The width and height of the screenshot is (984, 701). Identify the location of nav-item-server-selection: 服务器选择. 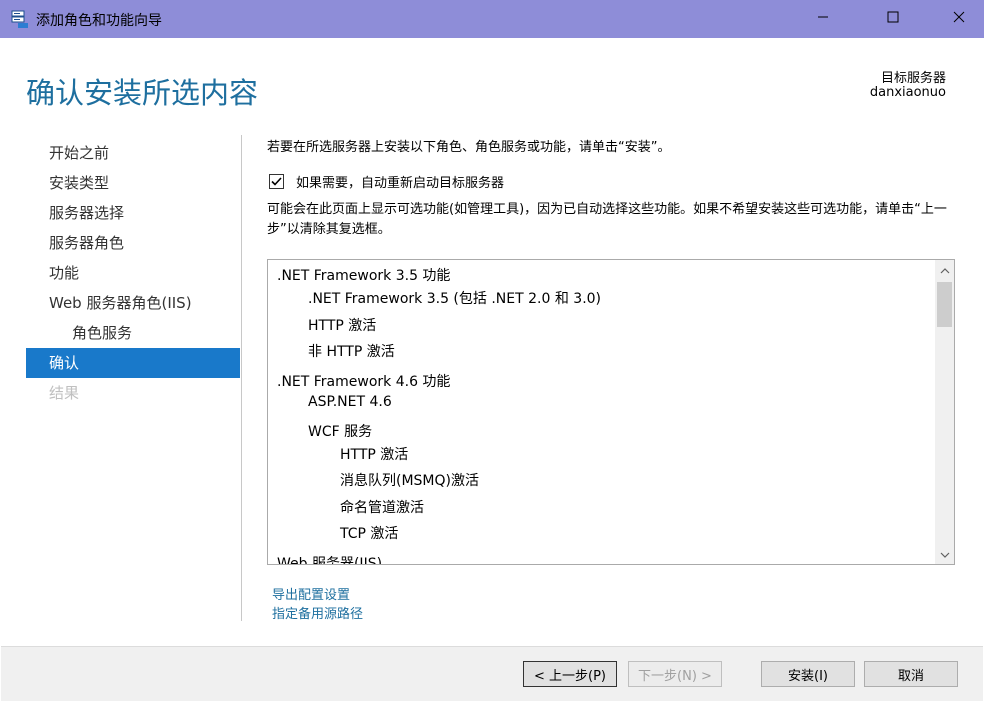
(133, 213).